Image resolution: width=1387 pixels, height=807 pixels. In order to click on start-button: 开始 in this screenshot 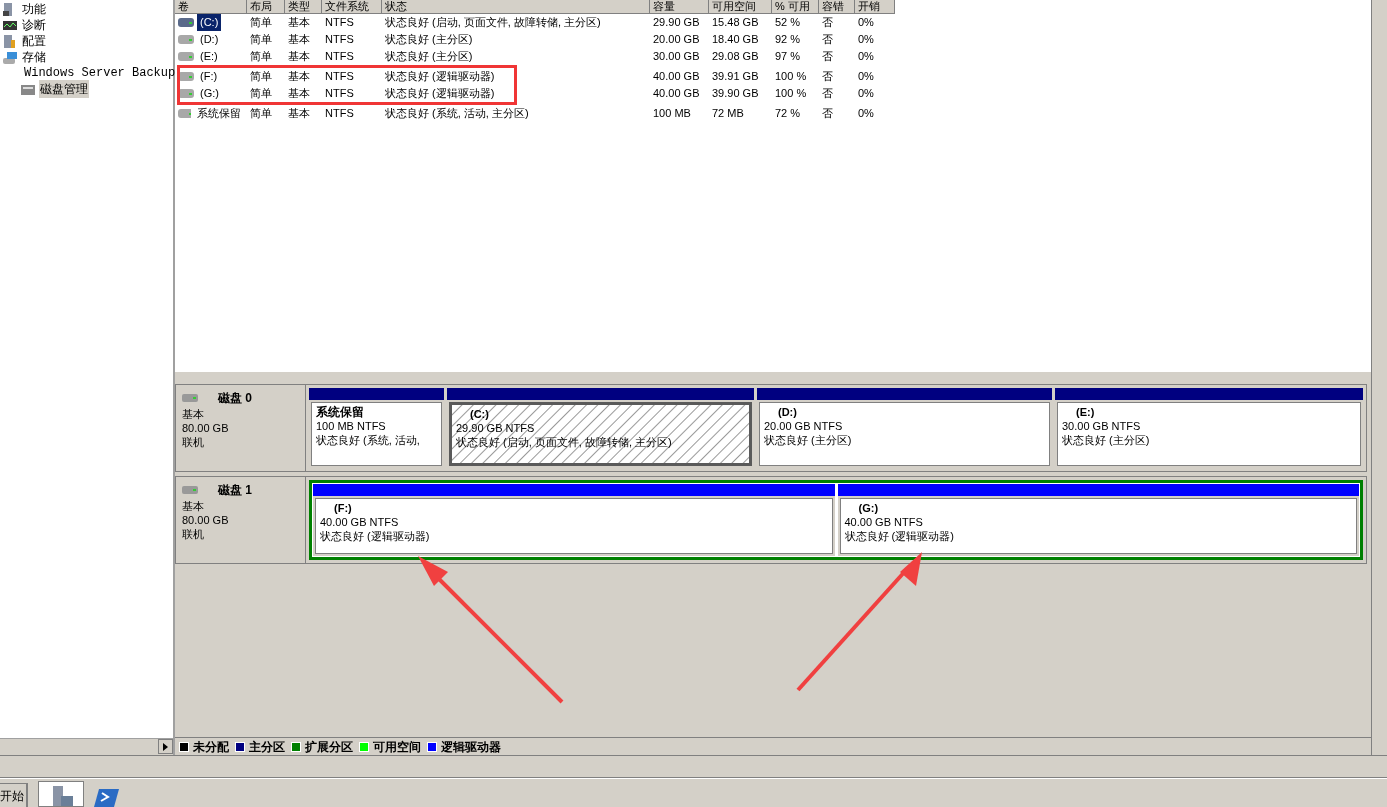, I will do `click(14, 795)`.